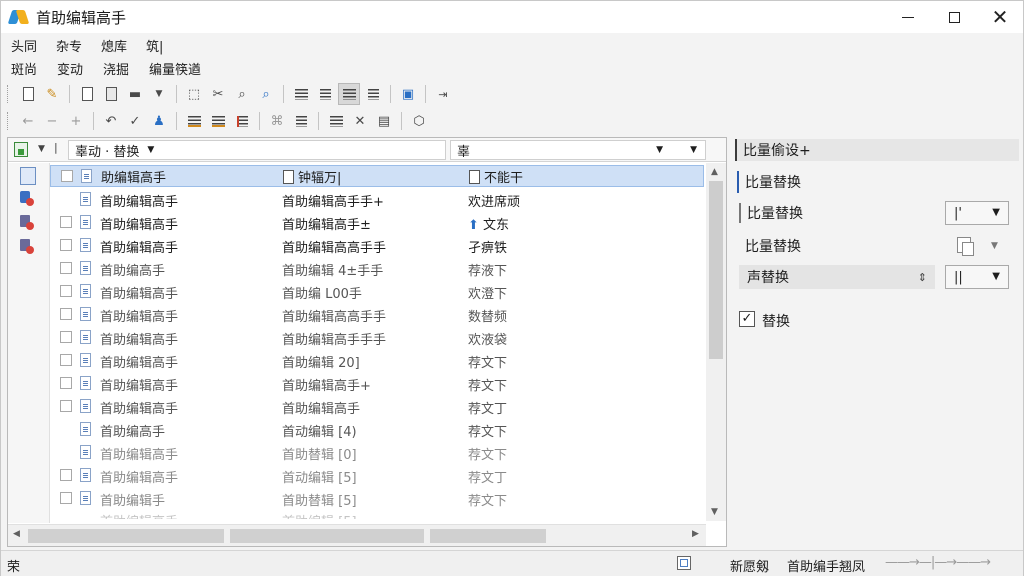 This screenshot has width=1024, height=576. What do you see at coordinates (443, 94) in the screenshot?
I see `more-button: ⇥` at bounding box center [443, 94].